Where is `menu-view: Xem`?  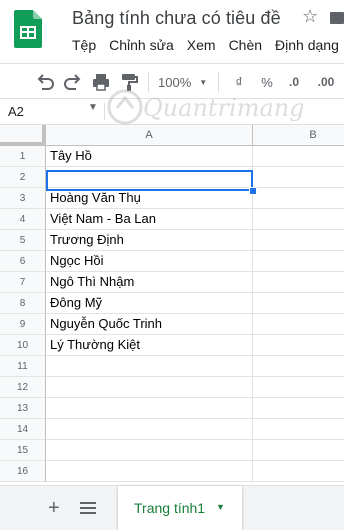 menu-view: Xem is located at coordinates (201, 45).